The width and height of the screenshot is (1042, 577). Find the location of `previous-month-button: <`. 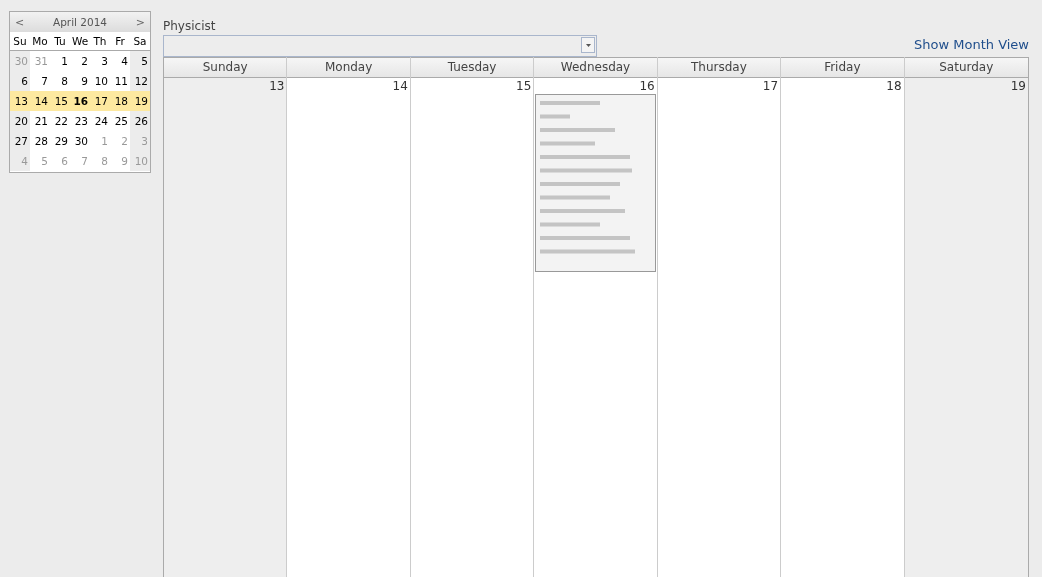

previous-month-button: < is located at coordinates (20, 22).